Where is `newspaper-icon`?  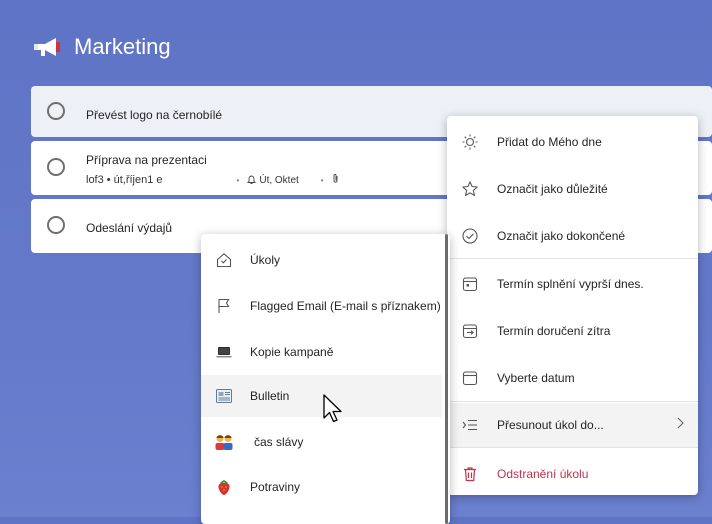
newspaper-icon is located at coordinates (224, 396).